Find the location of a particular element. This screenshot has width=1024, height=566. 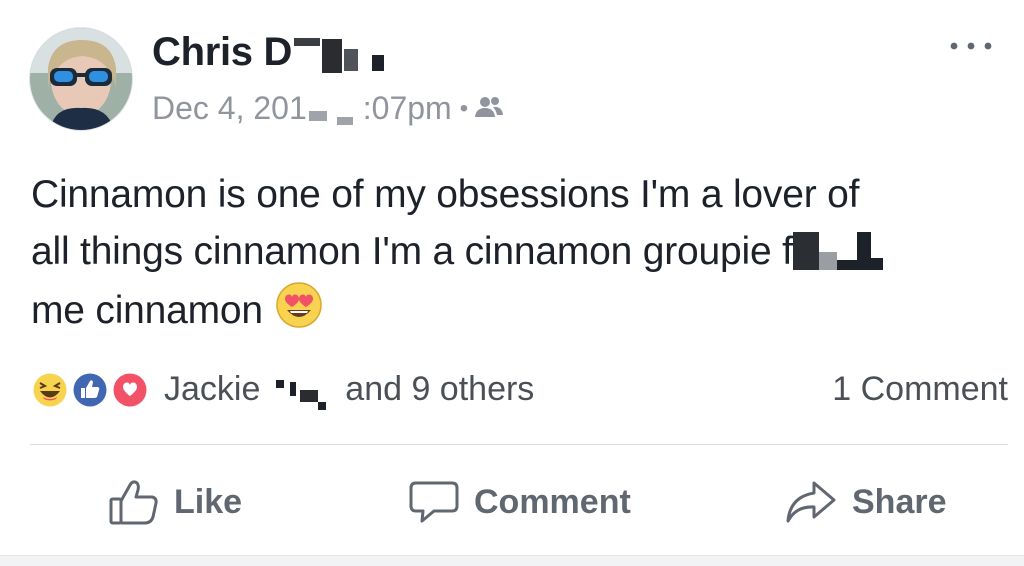

timestamp-link: Dec 4, 201 :07pm is located at coordinates (302, 108).